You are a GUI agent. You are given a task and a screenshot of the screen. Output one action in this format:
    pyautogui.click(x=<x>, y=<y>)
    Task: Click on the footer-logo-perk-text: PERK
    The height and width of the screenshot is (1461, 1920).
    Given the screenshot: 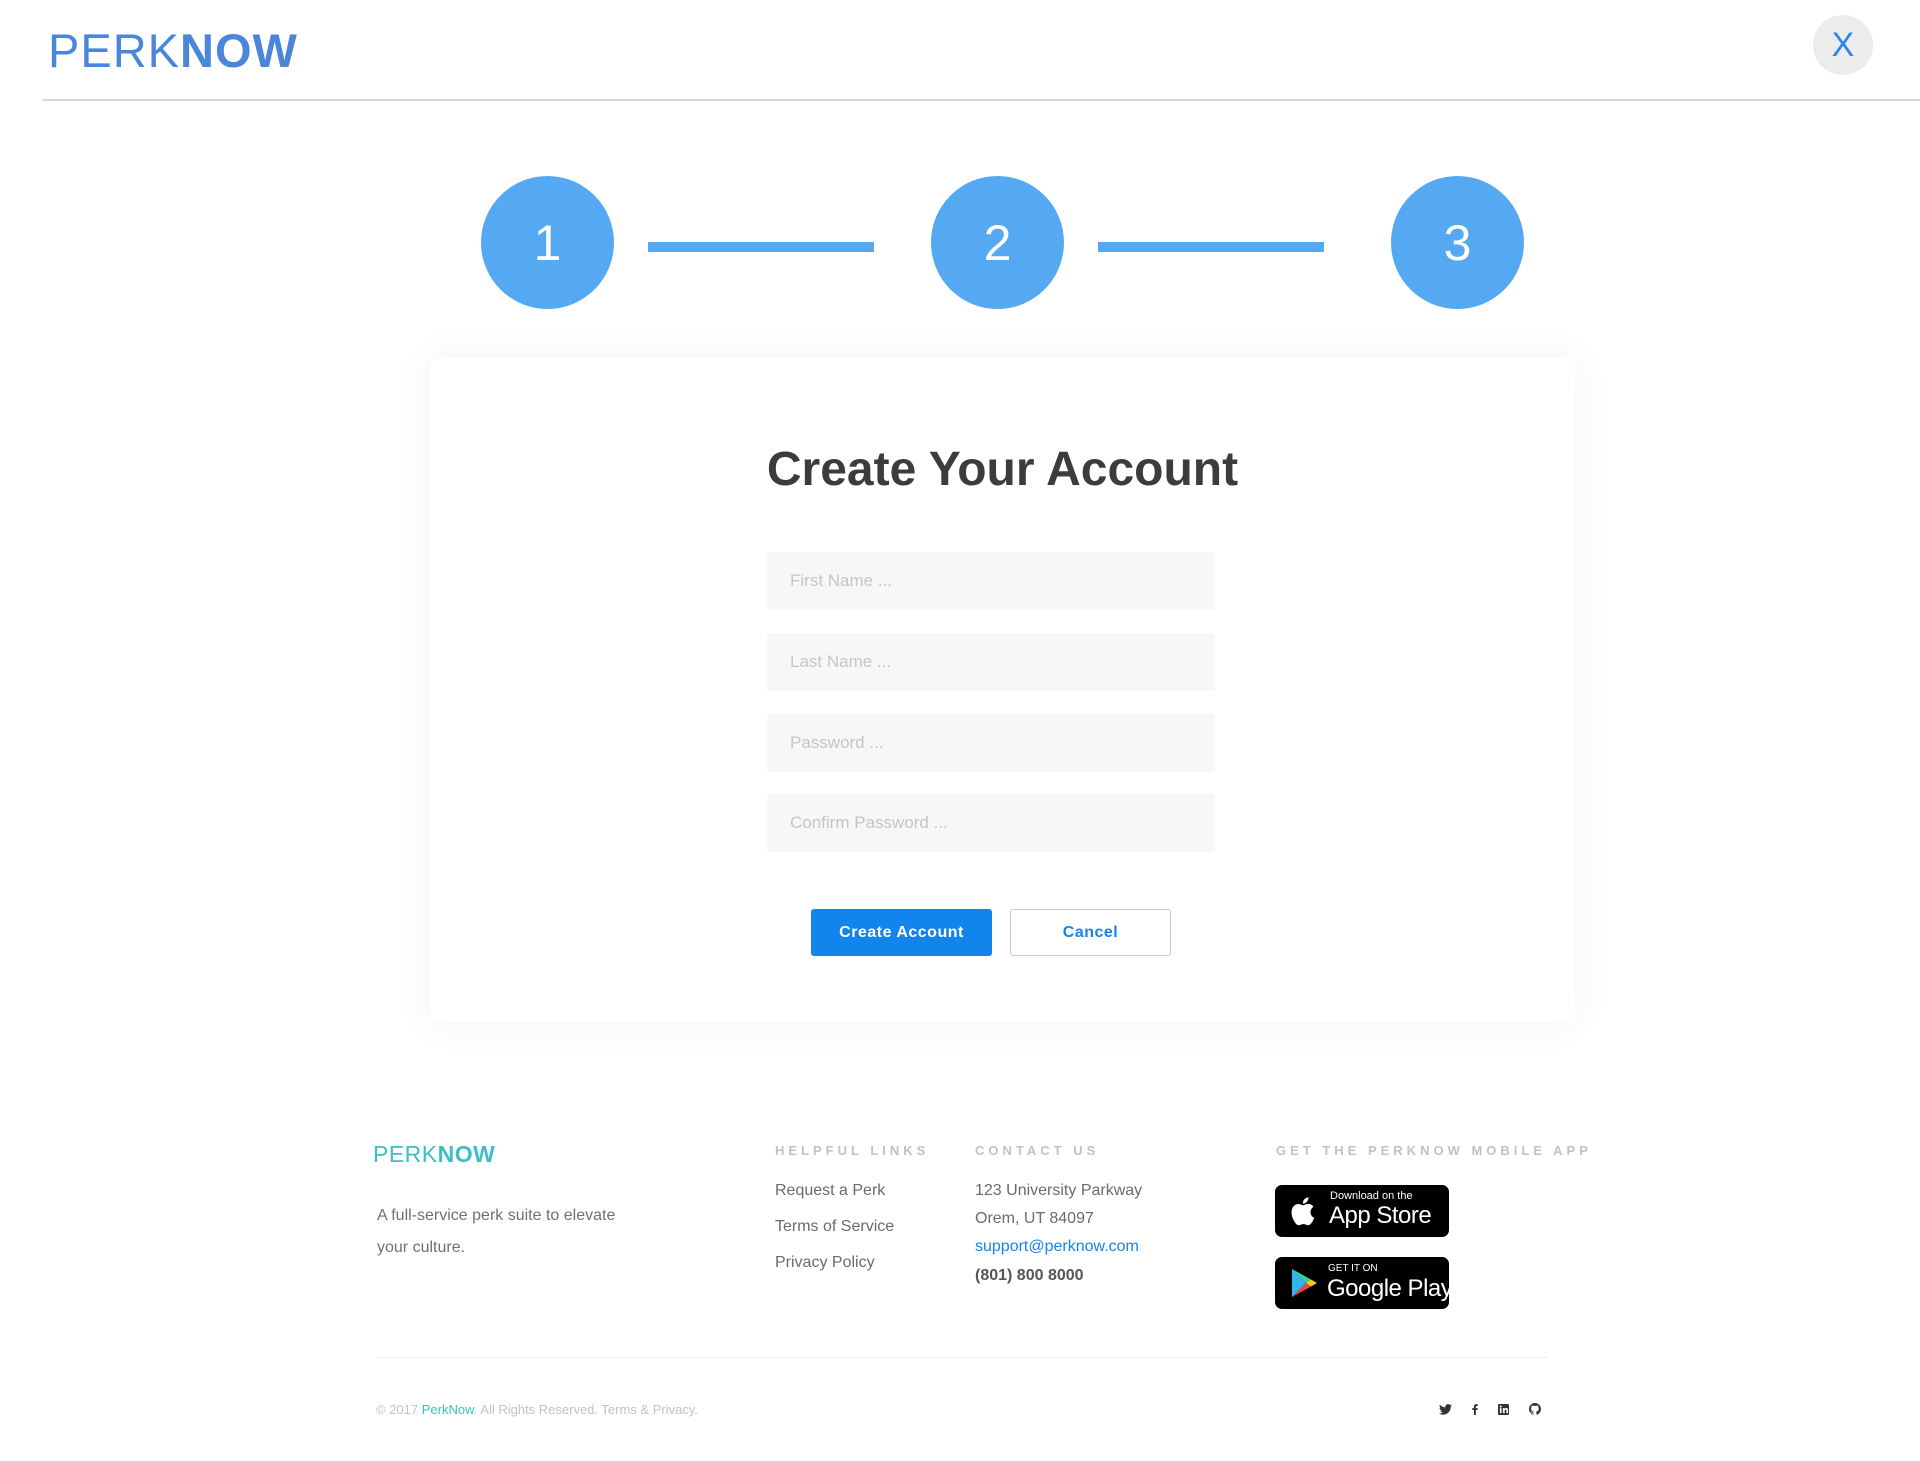 What is the action you would take?
    pyautogui.click(x=405, y=1154)
    